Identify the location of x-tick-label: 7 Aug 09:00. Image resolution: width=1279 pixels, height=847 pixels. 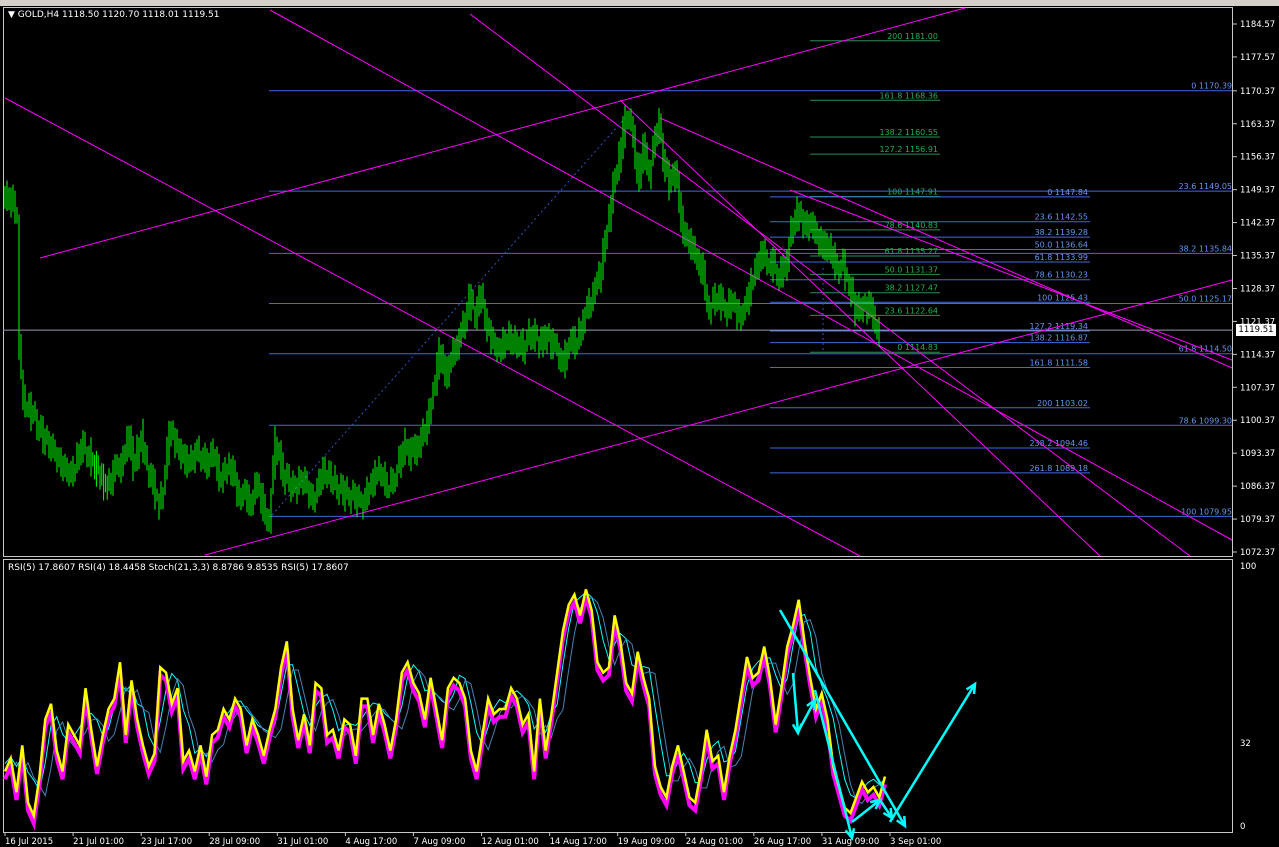
(439, 842).